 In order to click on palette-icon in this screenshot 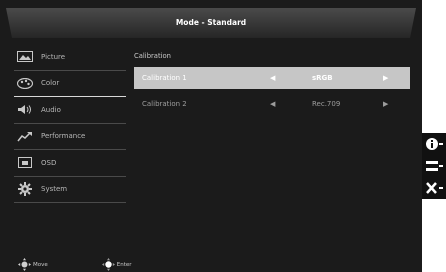, I will do `click(24, 83)`.